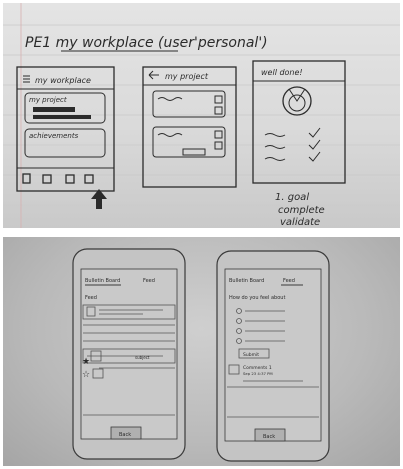 The height and width of the screenshot is (469, 403). What do you see at coordinates (189, 127) in the screenshot?
I see `sketch-screen-2: my project` at bounding box center [189, 127].